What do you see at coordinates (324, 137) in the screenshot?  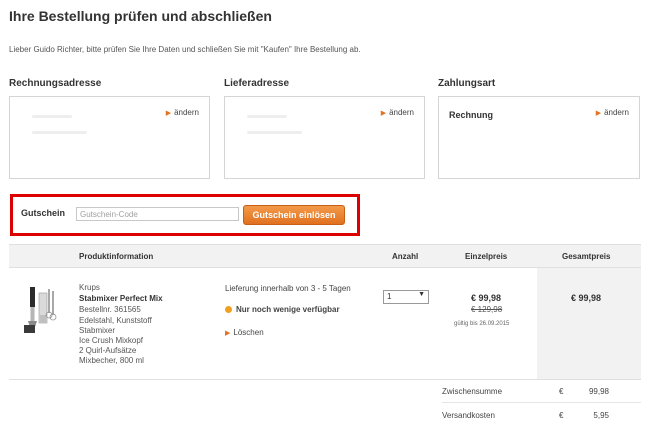 I see `shipping-address-box: ▶ ändern` at bounding box center [324, 137].